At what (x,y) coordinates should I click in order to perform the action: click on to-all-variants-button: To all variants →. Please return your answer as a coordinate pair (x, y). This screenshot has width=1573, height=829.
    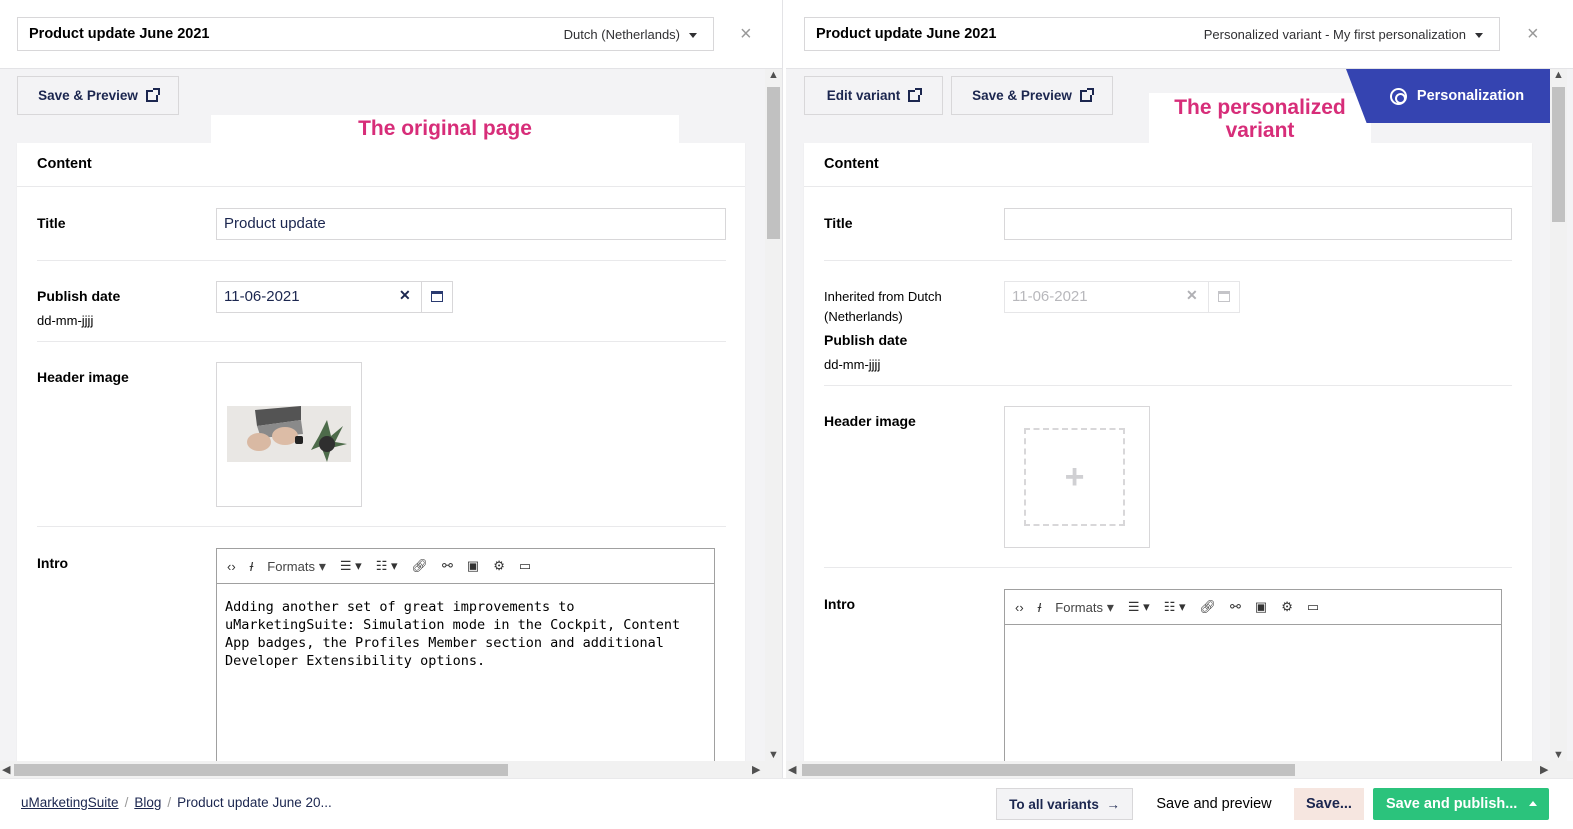
    Looking at the image, I should click on (1064, 804).